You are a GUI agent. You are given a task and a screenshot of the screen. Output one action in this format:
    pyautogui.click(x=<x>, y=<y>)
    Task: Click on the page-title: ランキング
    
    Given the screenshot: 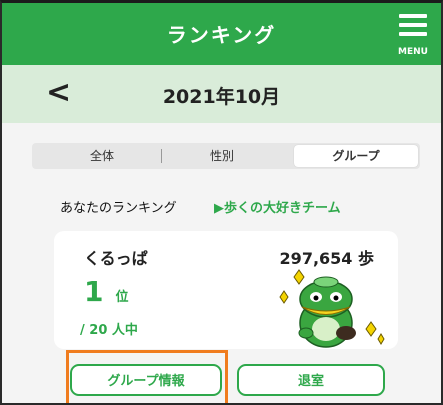 What is the action you would take?
    pyautogui.click(x=221, y=35)
    